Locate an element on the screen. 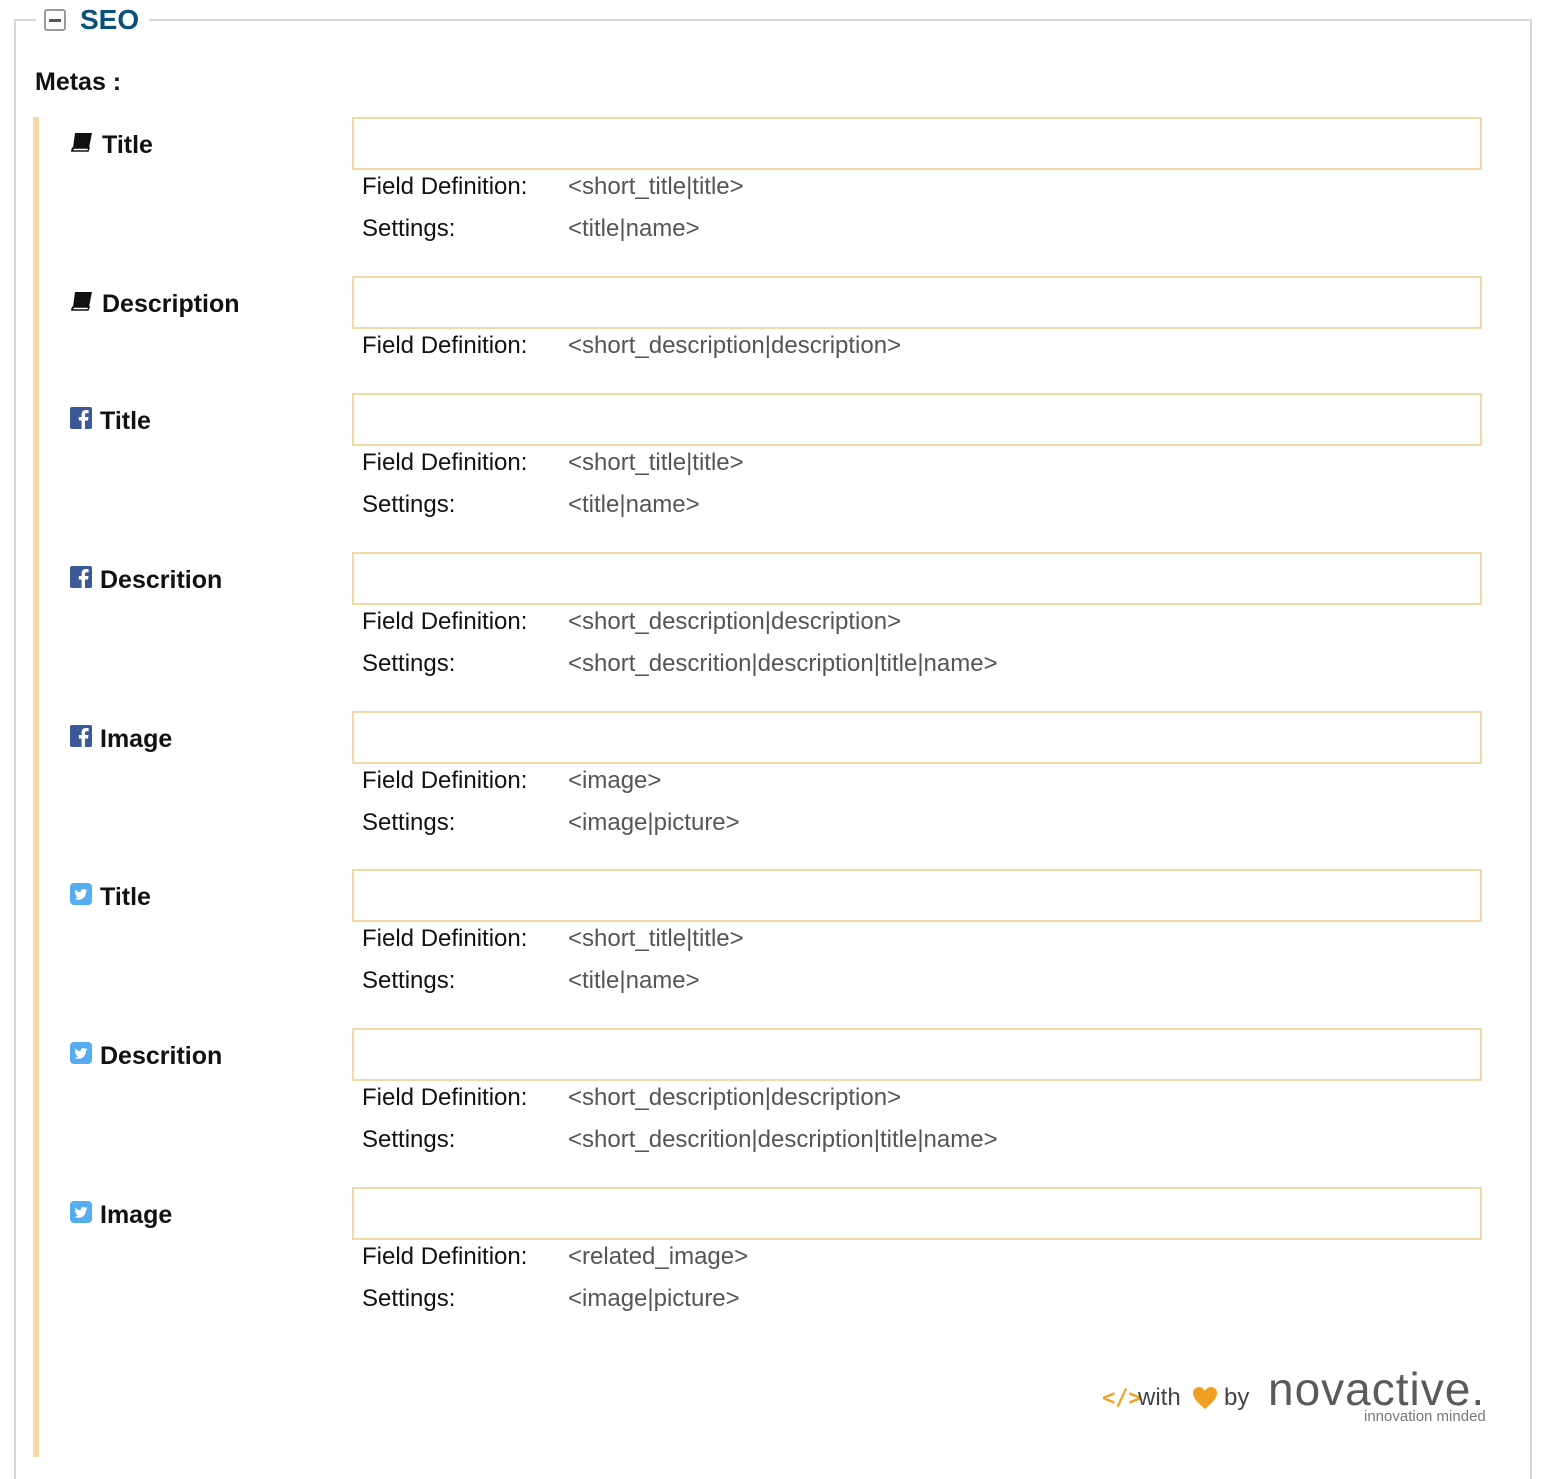 This screenshot has height=1479, width=1543. meta-label-1: Description is located at coordinates (155, 304).